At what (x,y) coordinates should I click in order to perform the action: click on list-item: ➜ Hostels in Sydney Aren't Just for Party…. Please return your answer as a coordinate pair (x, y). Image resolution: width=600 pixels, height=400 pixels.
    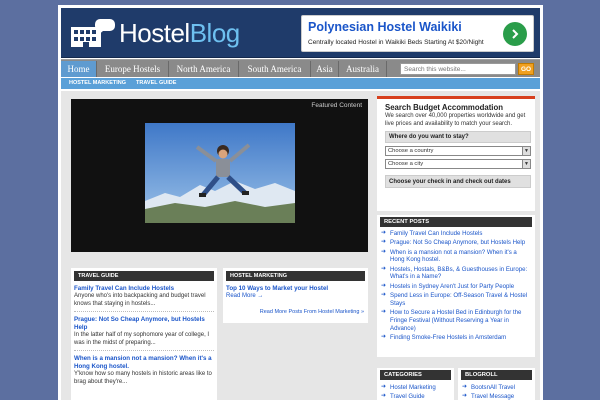
    Looking at the image, I should click on (456, 287).